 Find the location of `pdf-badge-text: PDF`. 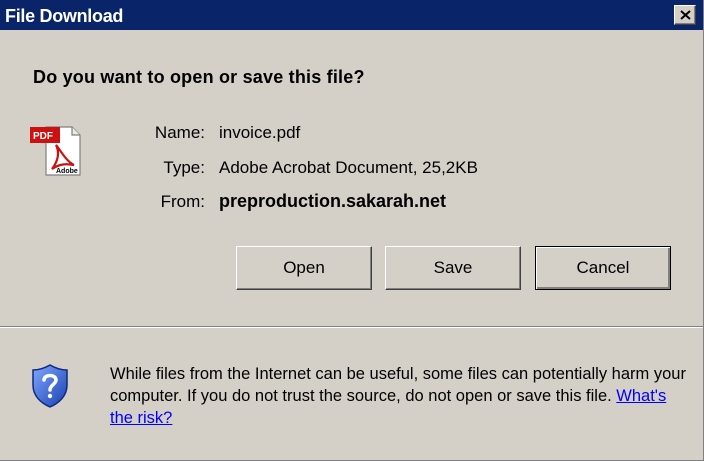

pdf-badge-text: PDF is located at coordinates (43, 136).